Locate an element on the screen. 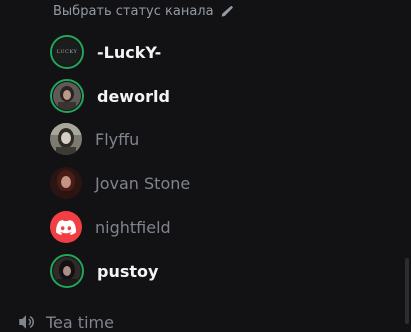 The image size is (411, 332). discord-icon is located at coordinates (66, 227).